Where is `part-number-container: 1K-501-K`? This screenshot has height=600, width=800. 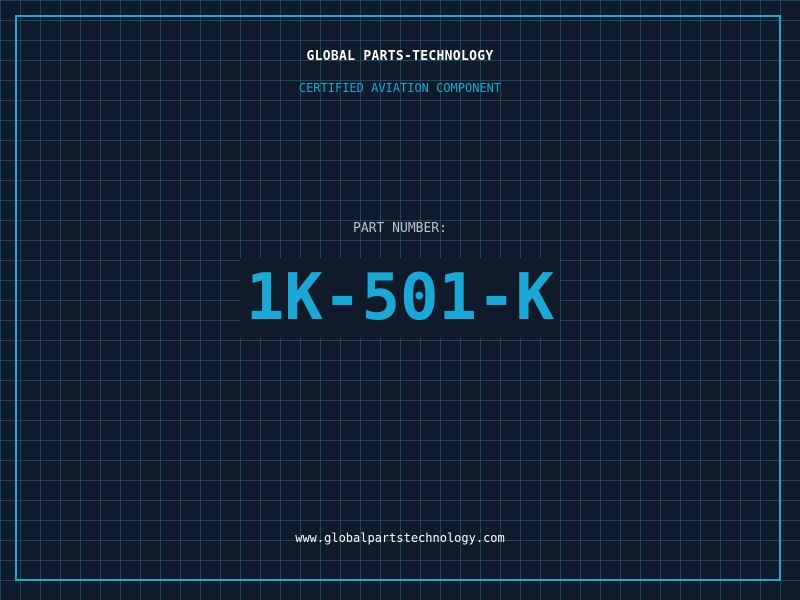
part-number-container: 1K-501-K is located at coordinates (400, 298).